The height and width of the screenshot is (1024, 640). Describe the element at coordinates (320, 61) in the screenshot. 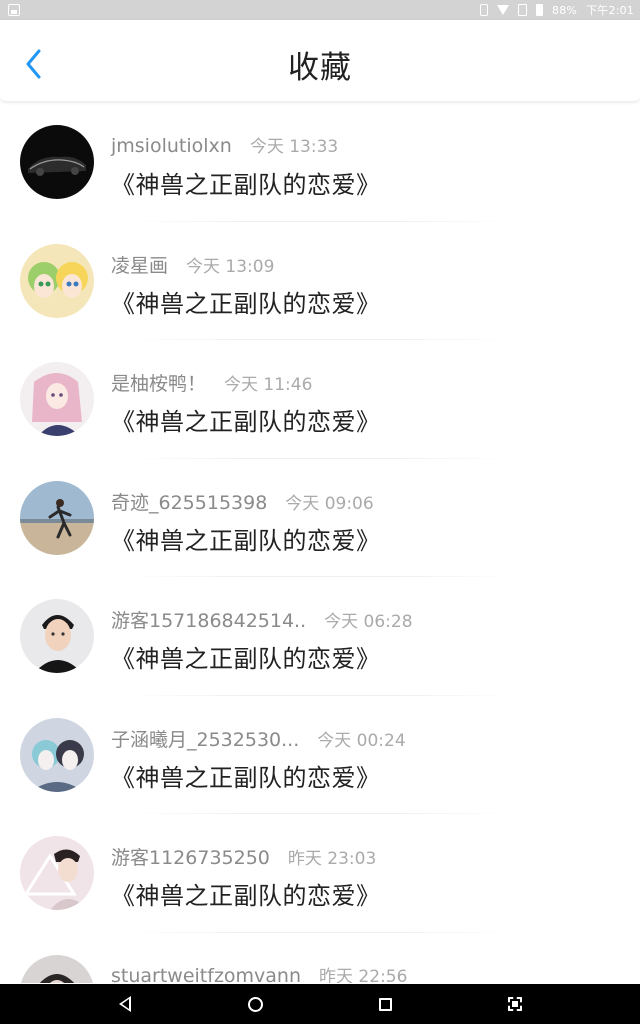

I see `app-header: 收藏` at that location.